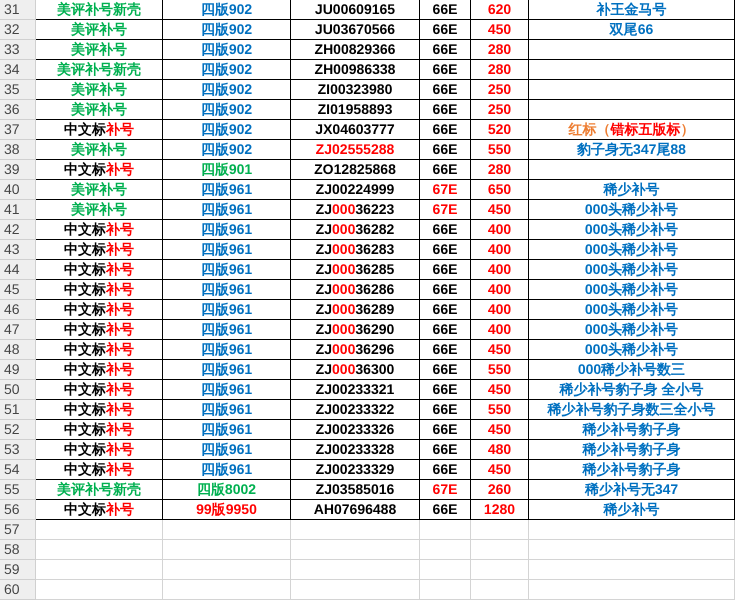  What do you see at coordinates (18, 150) in the screenshot?
I see `row-header: 38` at bounding box center [18, 150].